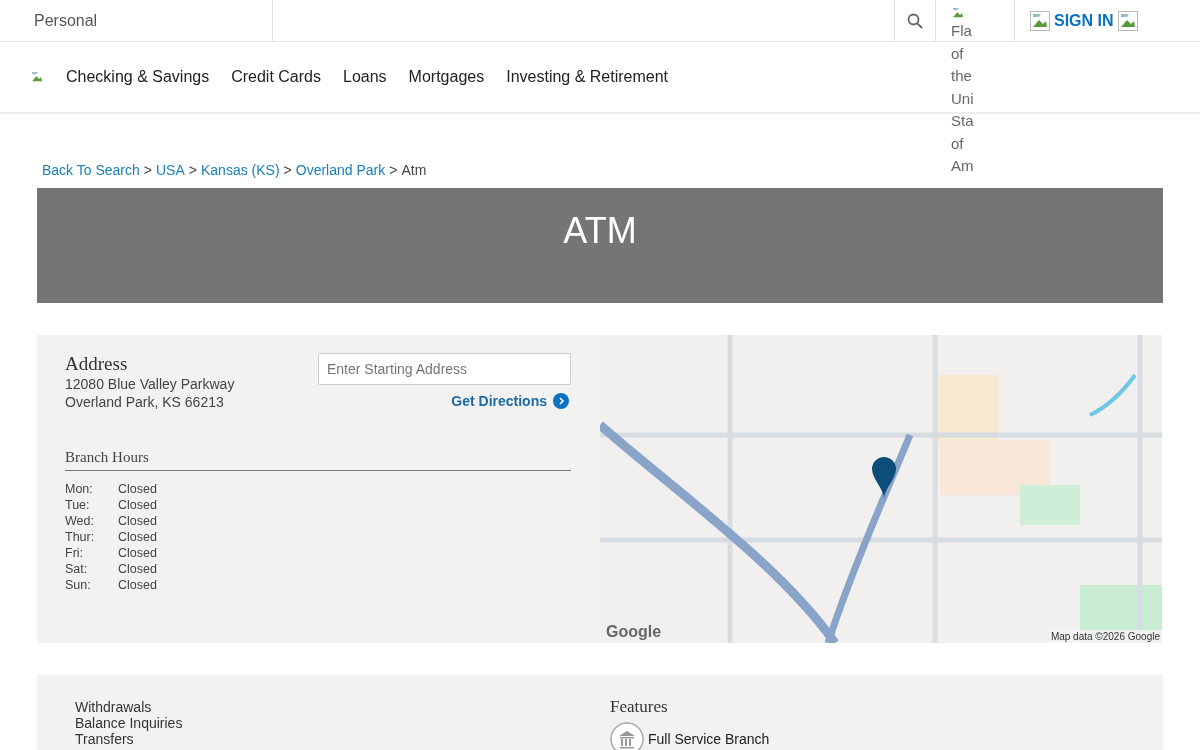 The height and width of the screenshot is (750, 1200). What do you see at coordinates (75, 553) in the screenshot?
I see `day-label: Fri:` at bounding box center [75, 553].